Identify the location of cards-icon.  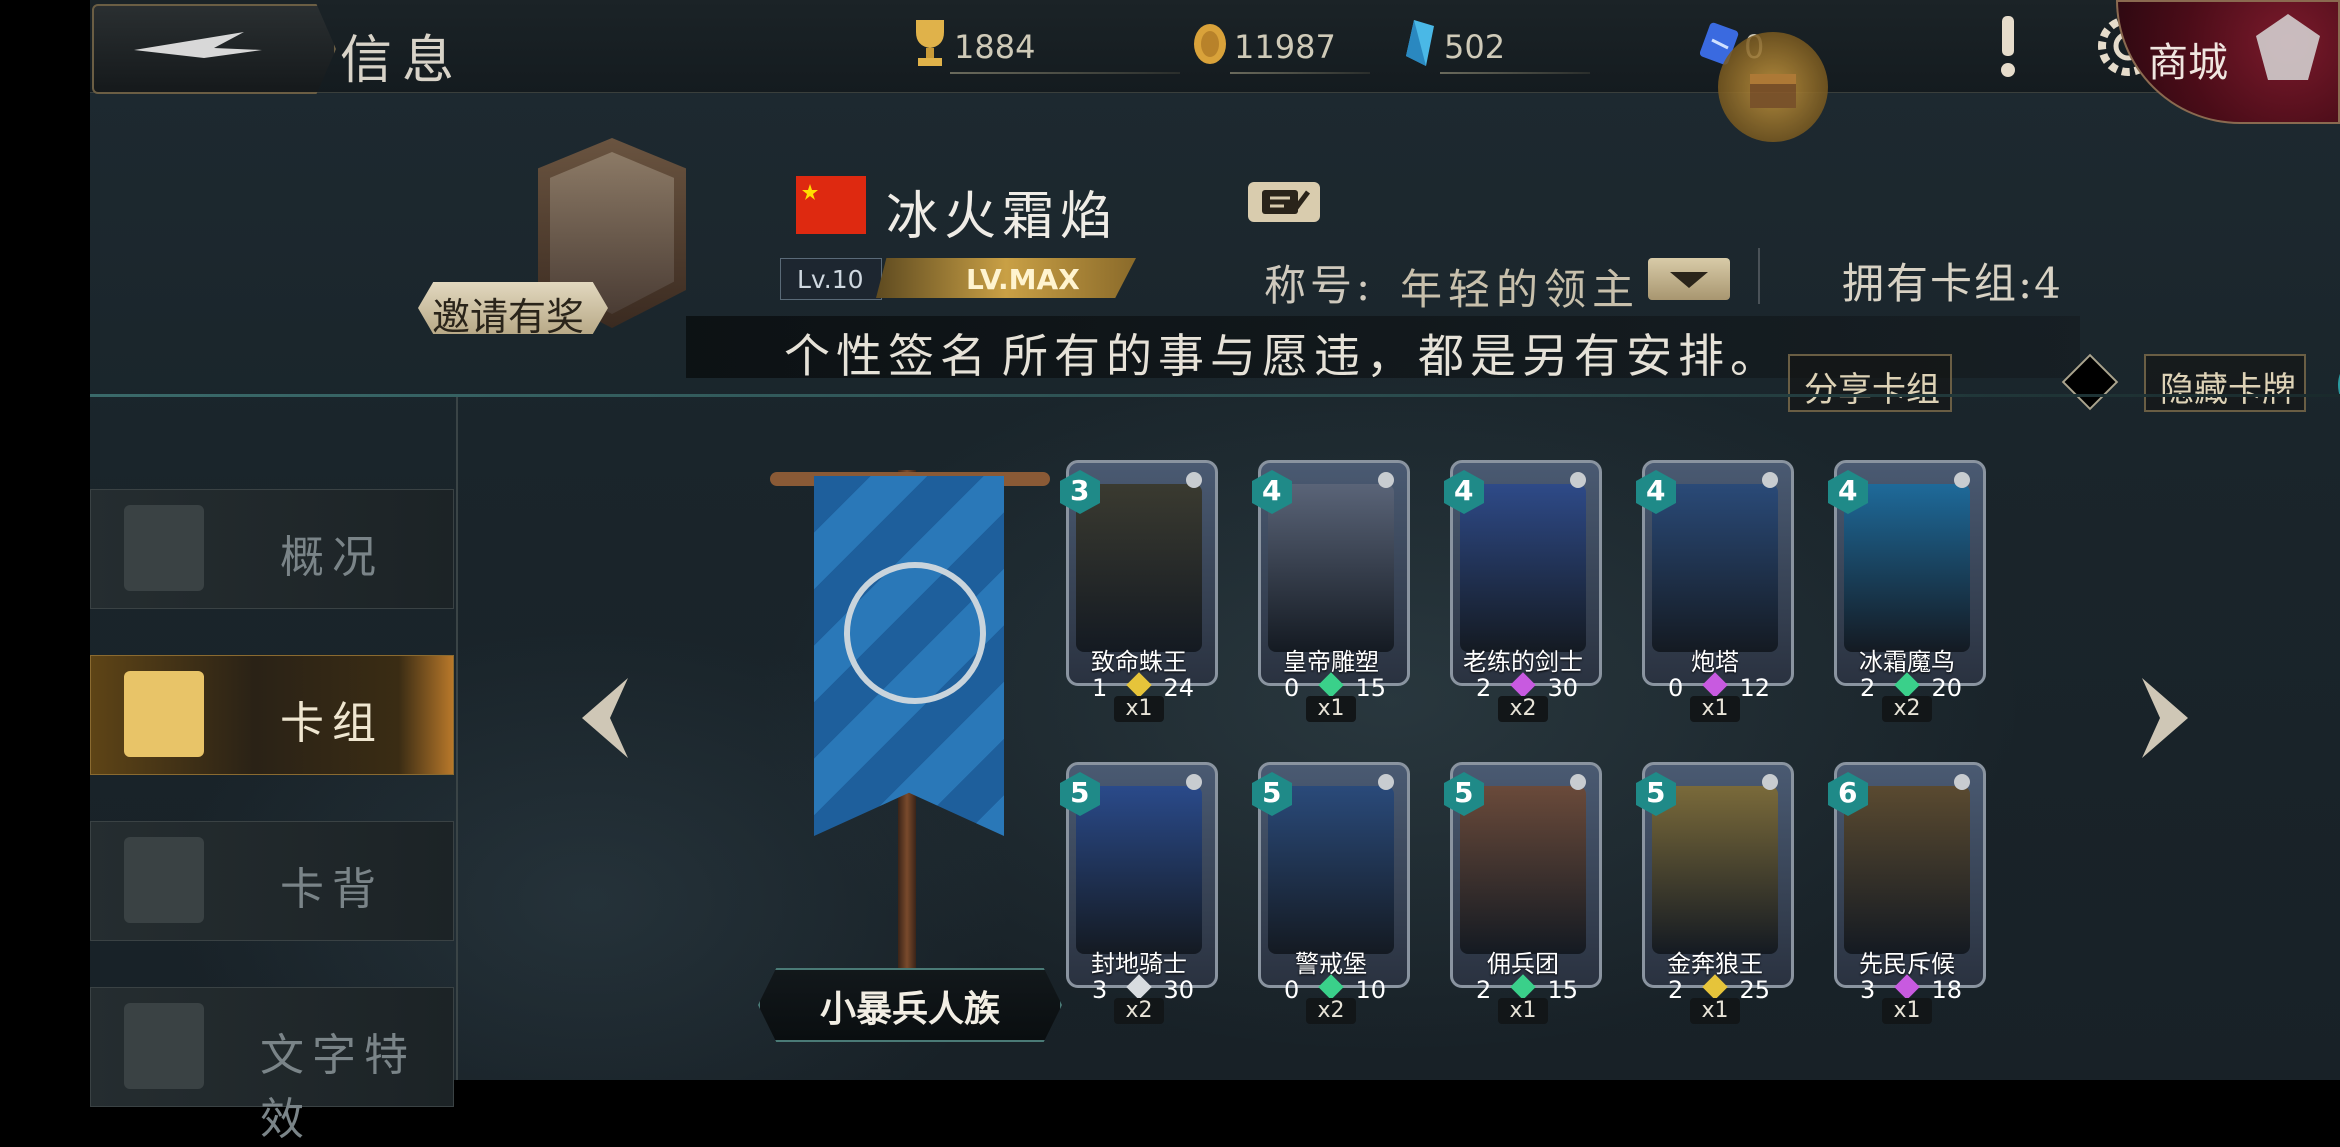
(164, 714).